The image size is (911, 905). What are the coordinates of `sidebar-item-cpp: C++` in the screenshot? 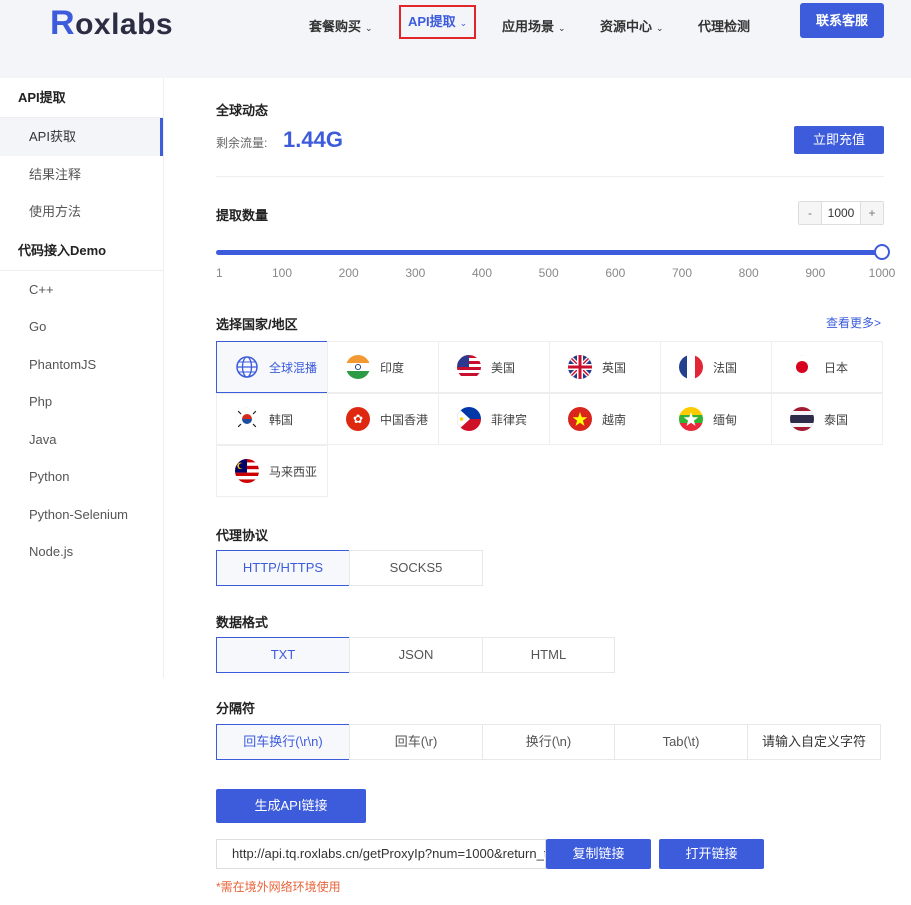 It's located at (81, 290).